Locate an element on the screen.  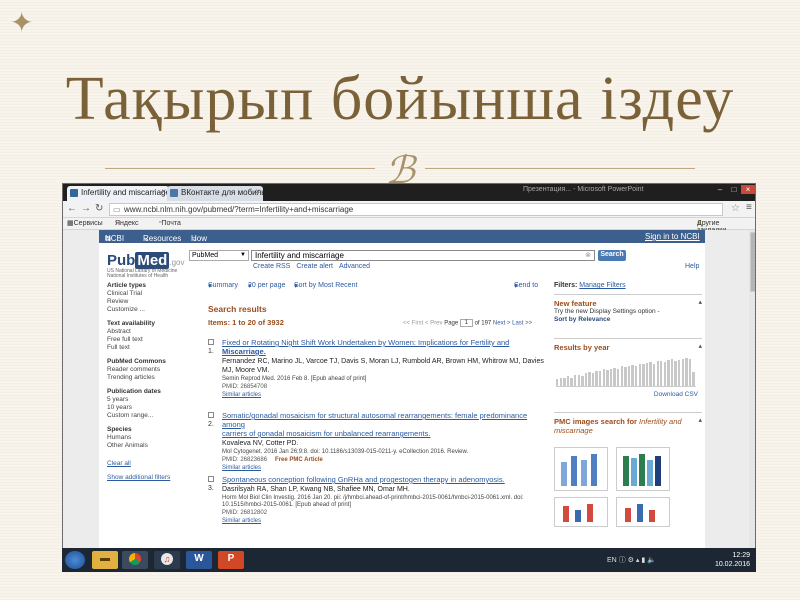
scroll-thumb is located at coordinates (752, 262).